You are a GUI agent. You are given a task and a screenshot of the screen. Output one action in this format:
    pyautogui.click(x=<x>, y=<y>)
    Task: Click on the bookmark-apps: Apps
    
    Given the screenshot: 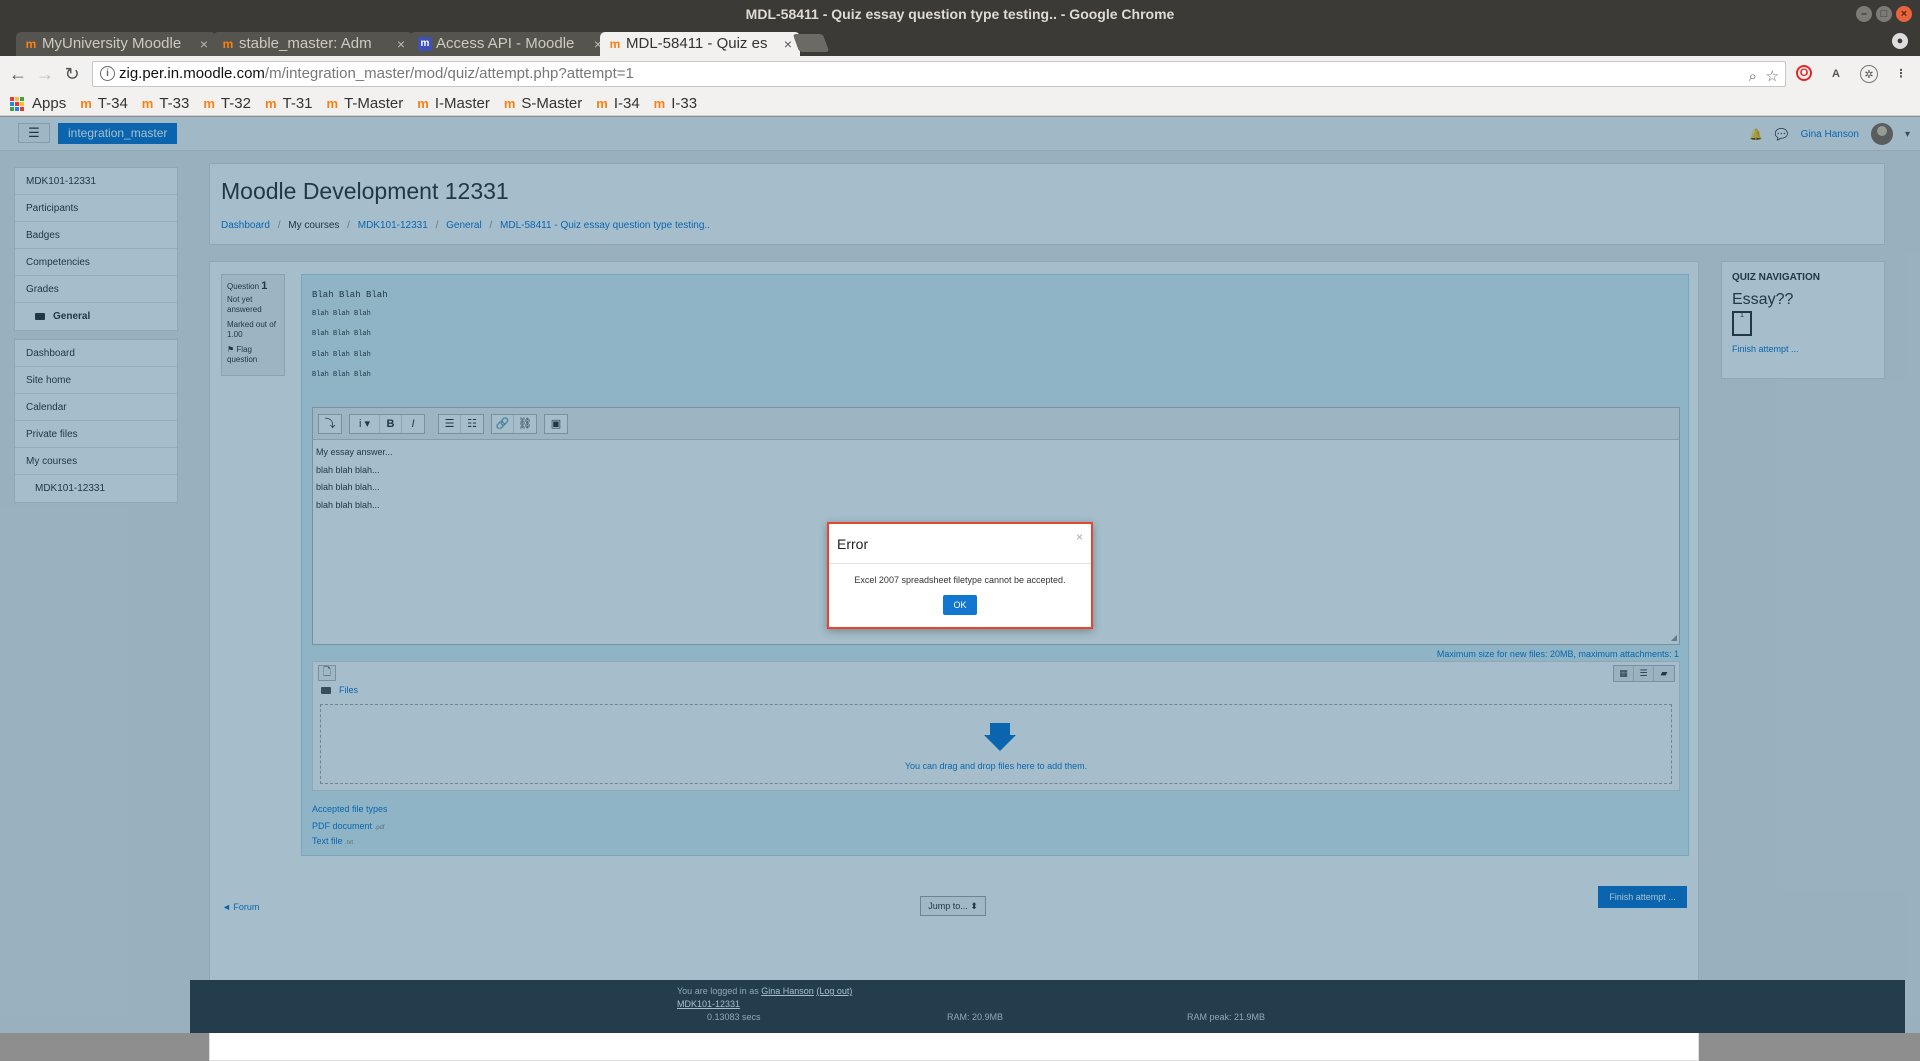 What is the action you would take?
    pyautogui.click(x=38, y=103)
    